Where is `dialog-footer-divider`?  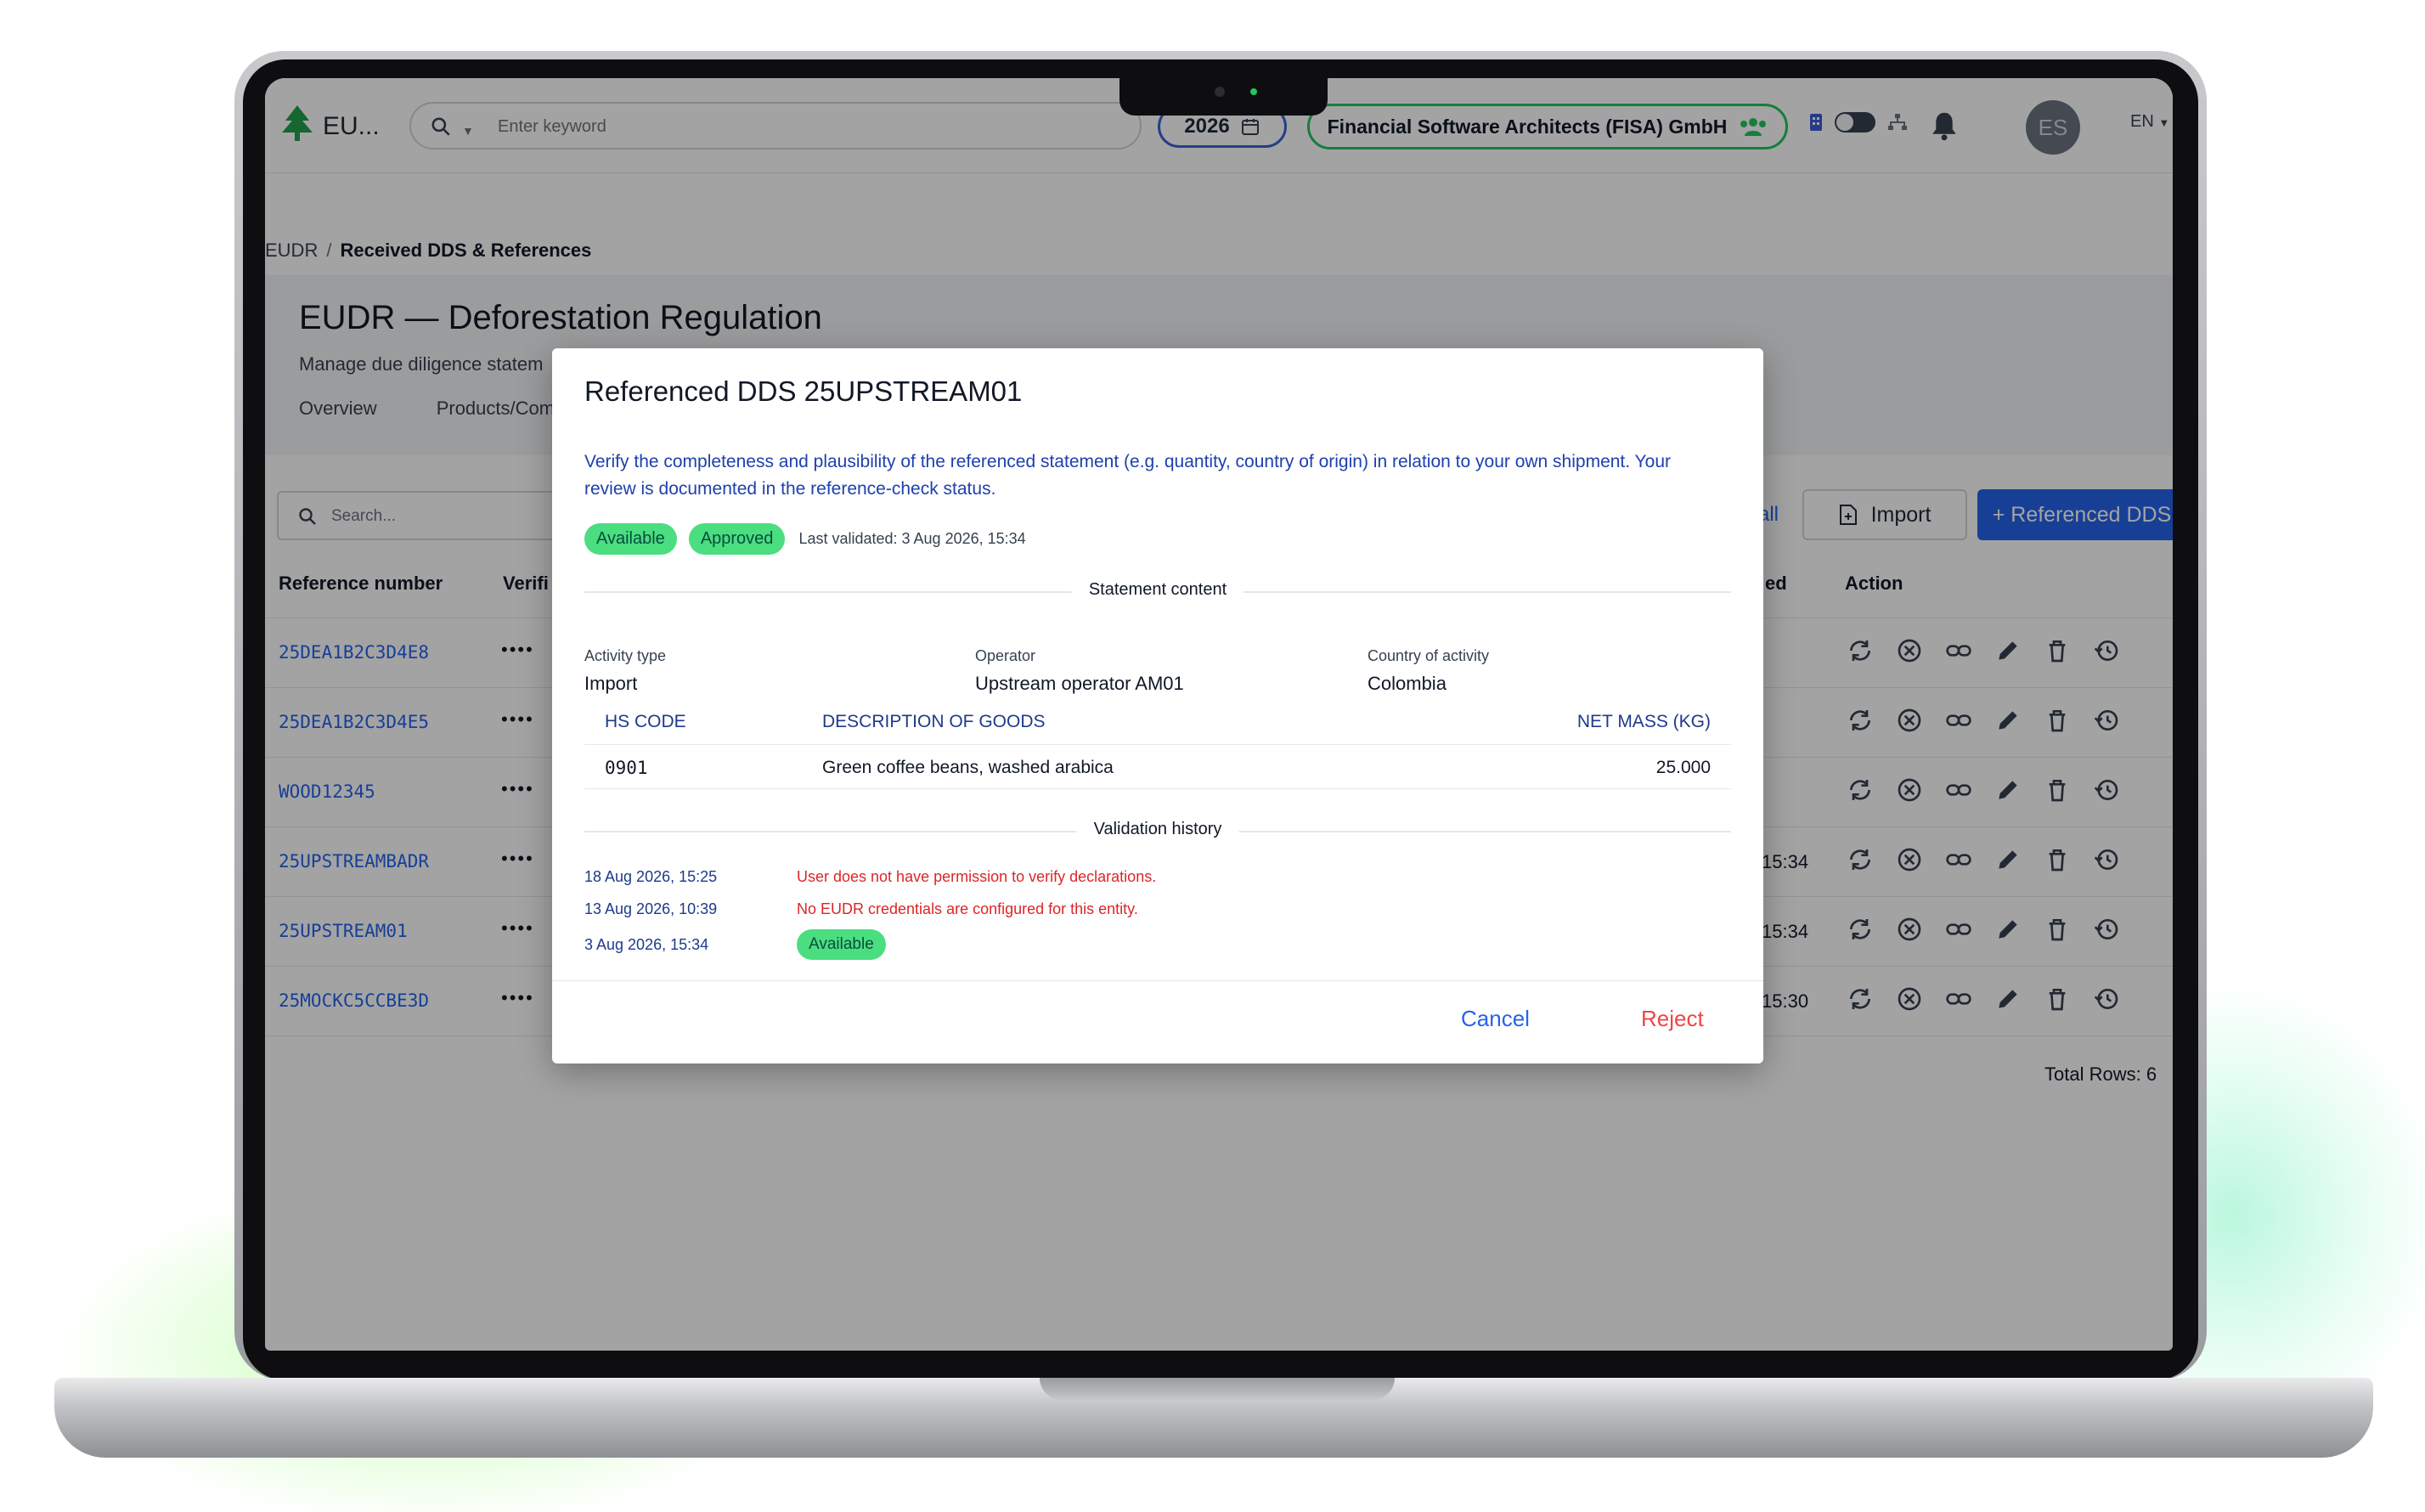
dialog-footer-divider is located at coordinates (1157, 981).